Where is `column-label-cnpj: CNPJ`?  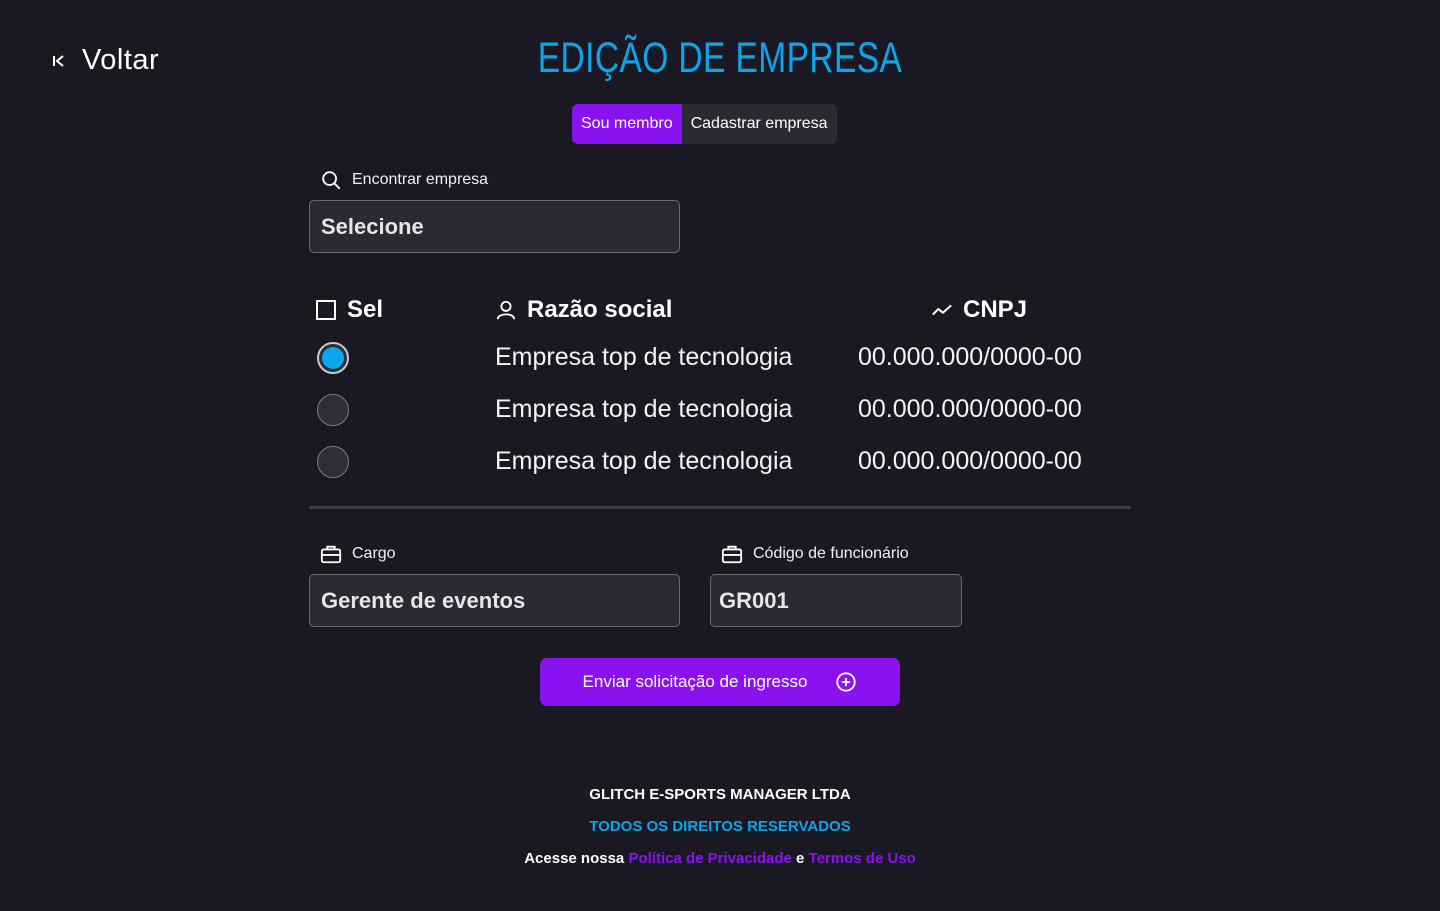
column-label-cnpj: CNPJ is located at coordinates (995, 309).